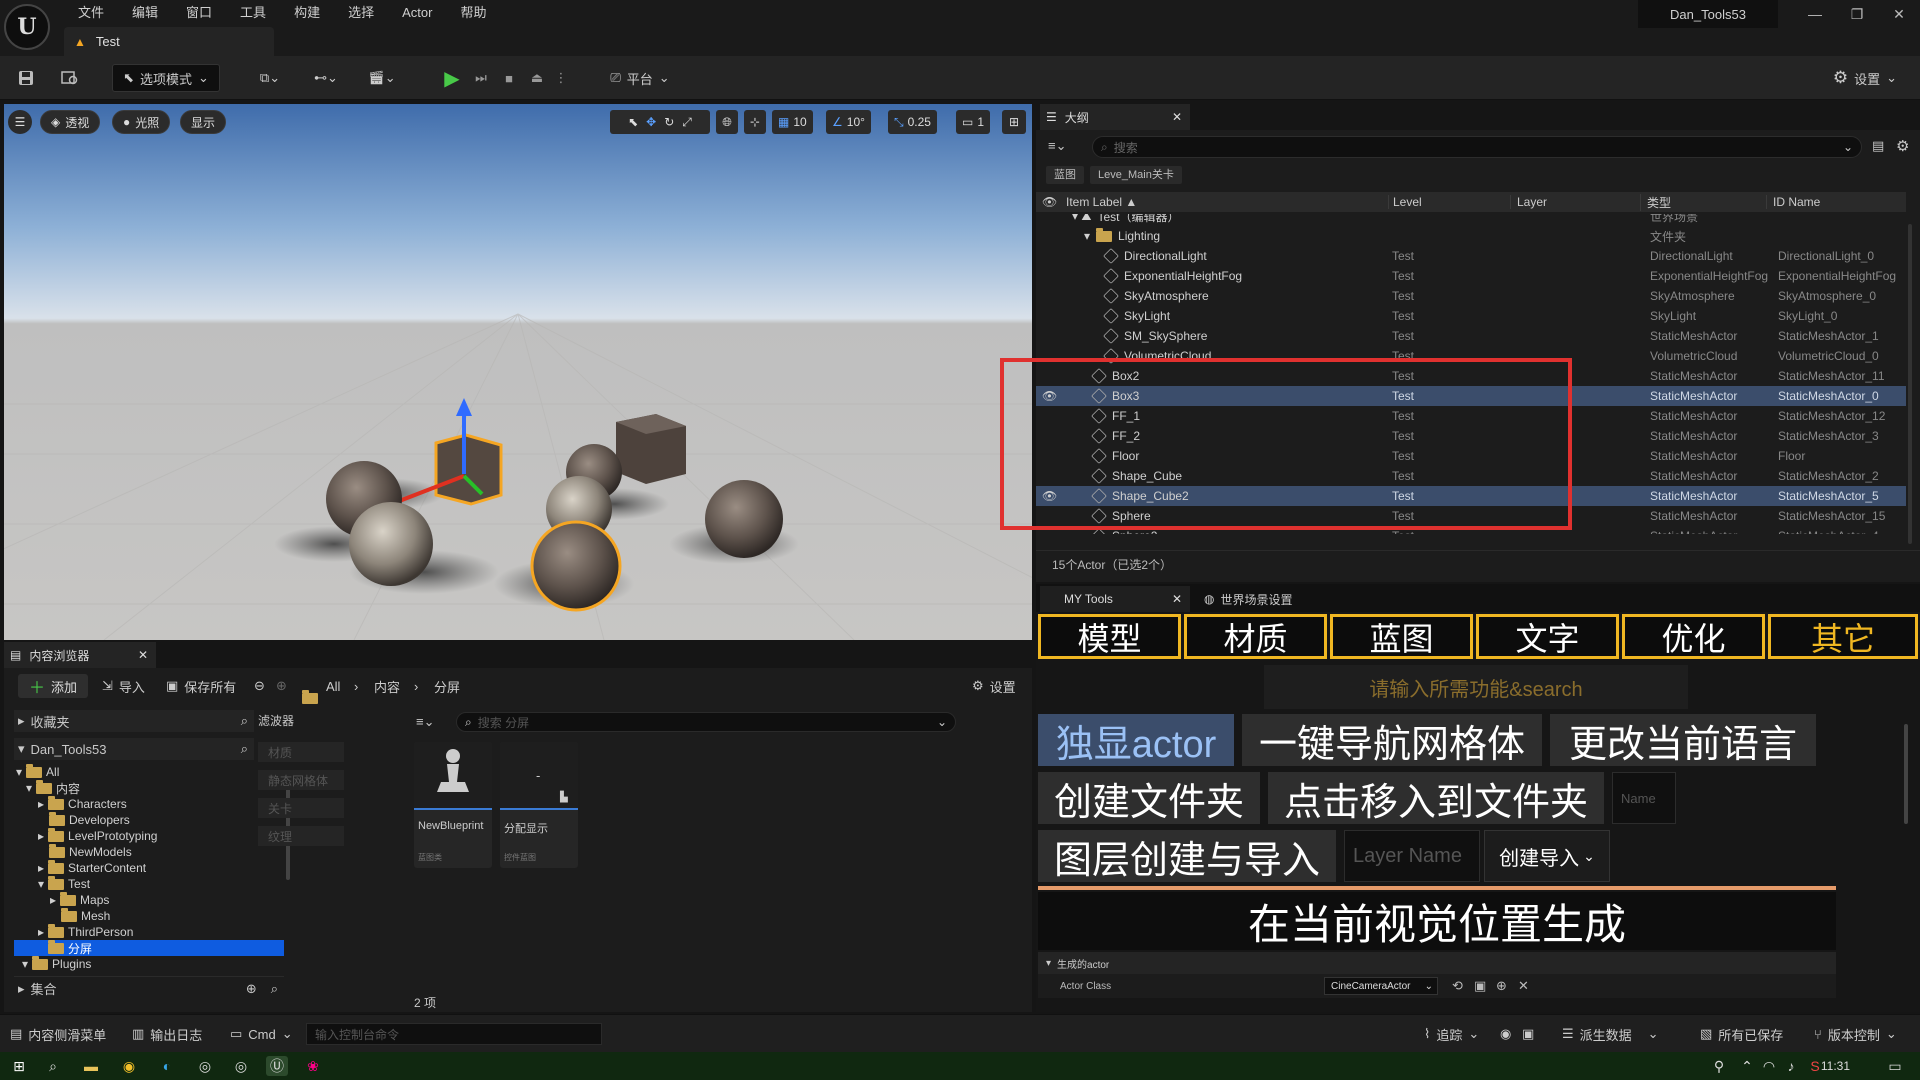 The image size is (1920, 1080). What do you see at coordinates (994, 686) in the screenshot?
I see `cb-settings-button: ⚙ 设置` at bounding box center [994, 686].